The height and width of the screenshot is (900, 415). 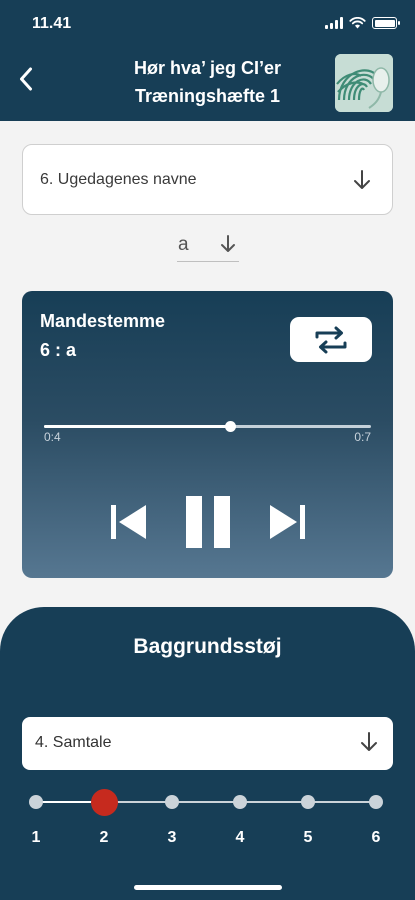 I want to click on pause-button, so click(x=208, y=522).